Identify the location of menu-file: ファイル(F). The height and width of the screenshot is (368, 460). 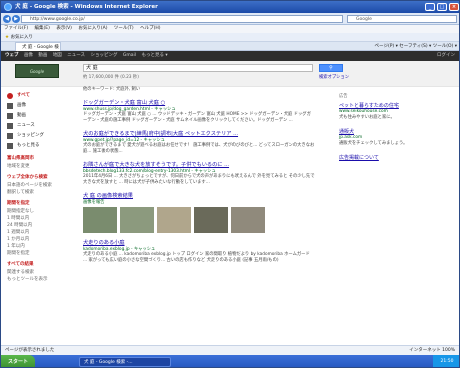
(16, 28).